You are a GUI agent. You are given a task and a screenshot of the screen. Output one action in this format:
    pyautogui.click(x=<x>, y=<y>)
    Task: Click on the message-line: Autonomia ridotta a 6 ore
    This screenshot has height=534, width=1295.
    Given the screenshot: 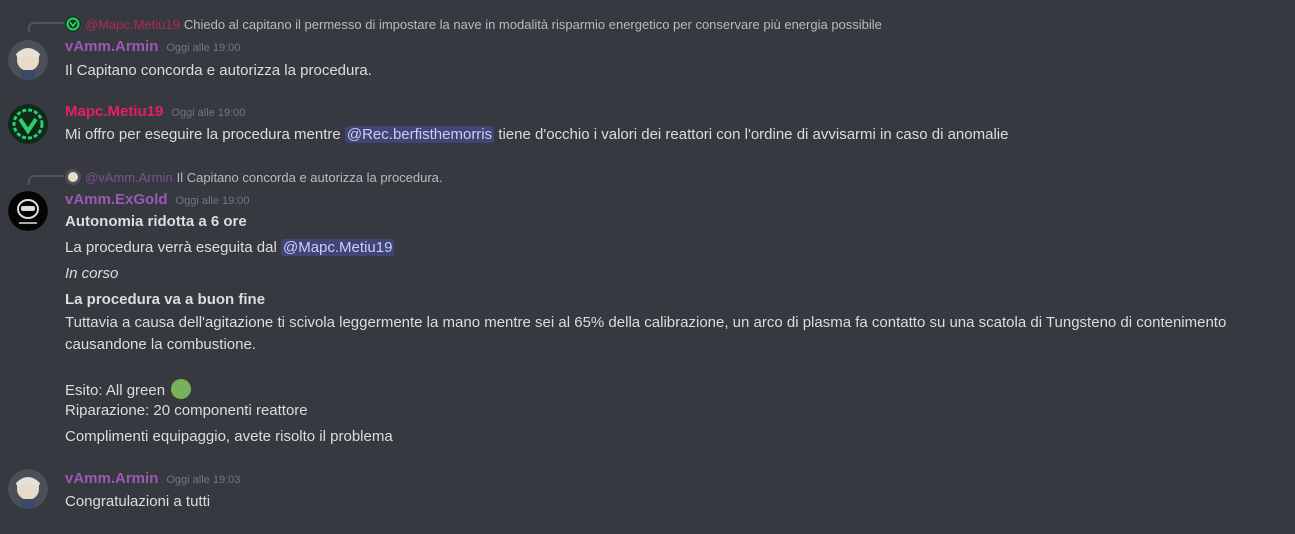 What is the action you would take?
    pyautogui.click(x=156, y=221)
    